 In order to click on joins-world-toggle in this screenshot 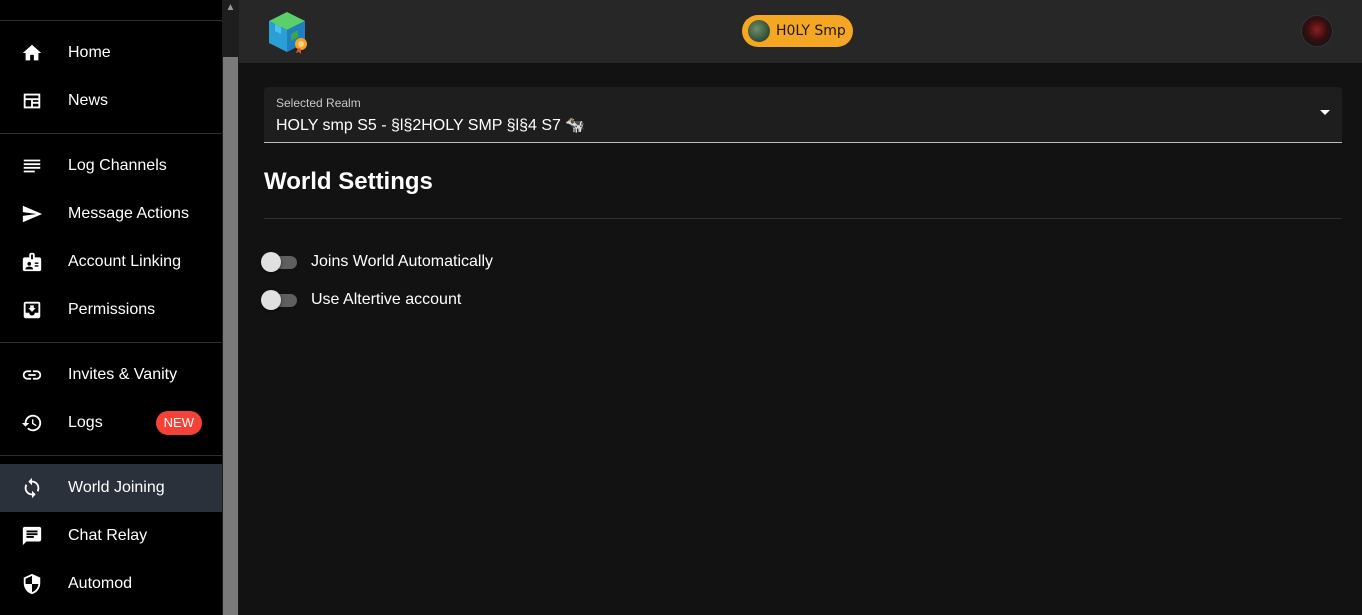, I will do `click(280, 262)`.